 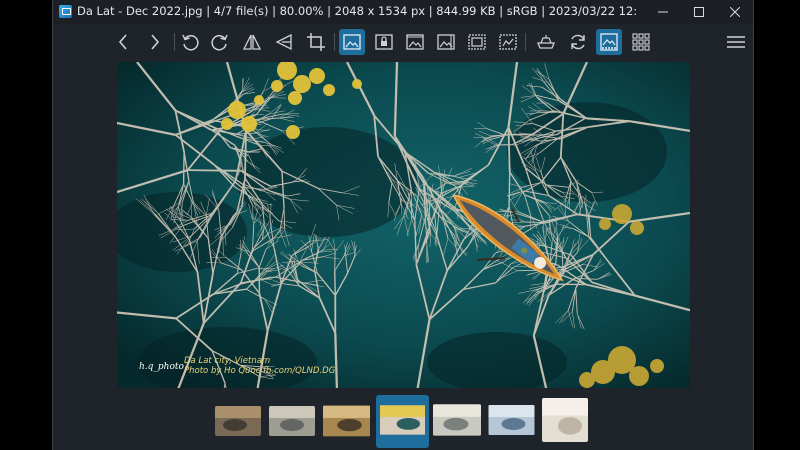 I want to click on refresh-button, so click(x=578, y=42).